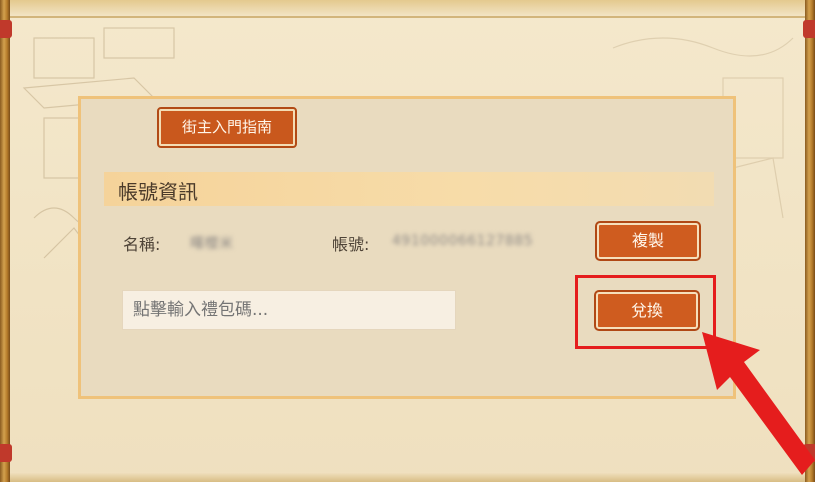  I want to click on gift-code-input, so click(289, 310).